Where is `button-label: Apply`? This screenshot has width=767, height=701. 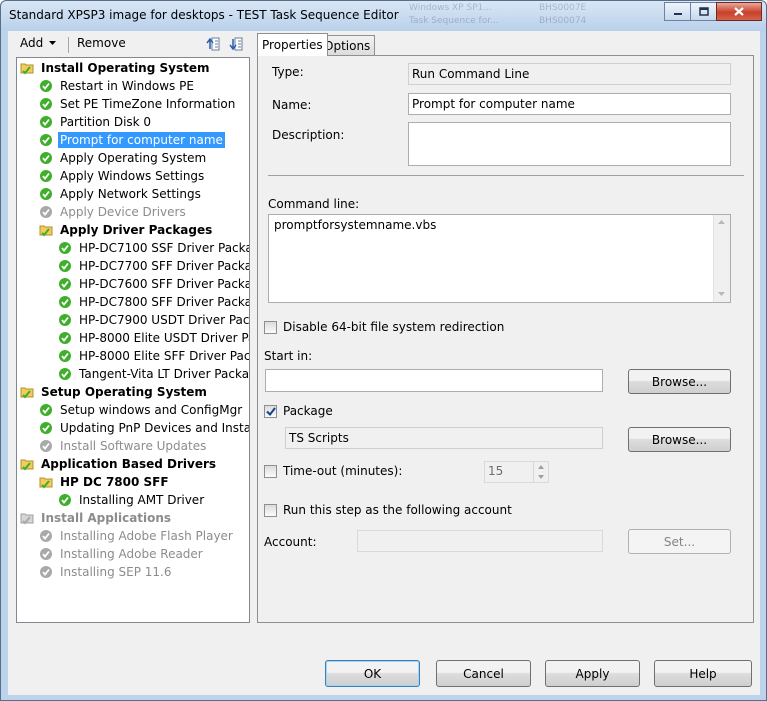 button-label: Apply is located at coordinates (592, 673).